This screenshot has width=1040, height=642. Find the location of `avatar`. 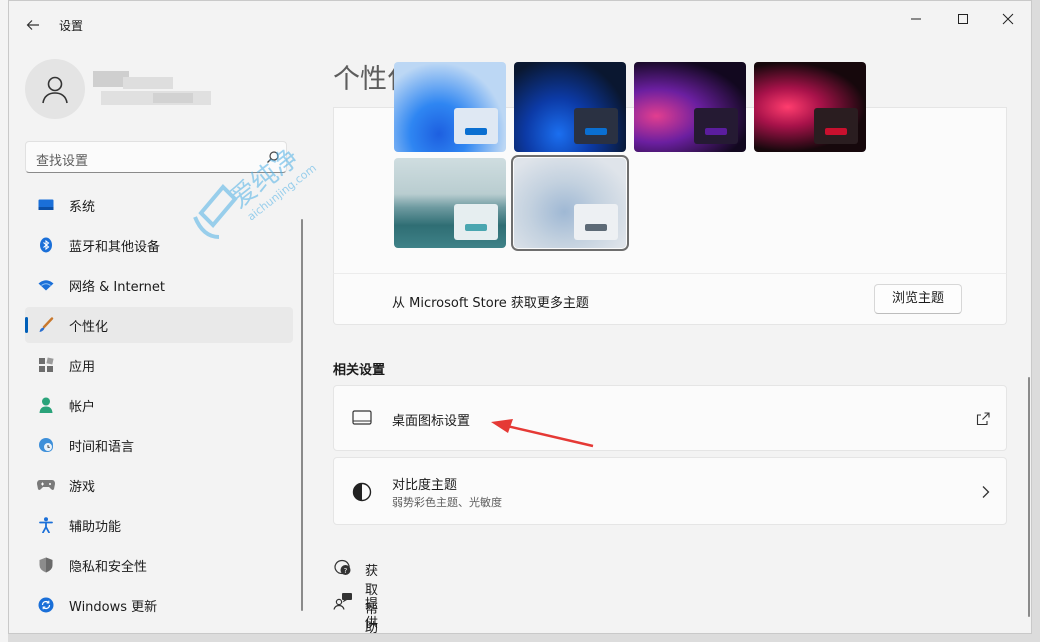

avatar is located at coordinates (55, 89).